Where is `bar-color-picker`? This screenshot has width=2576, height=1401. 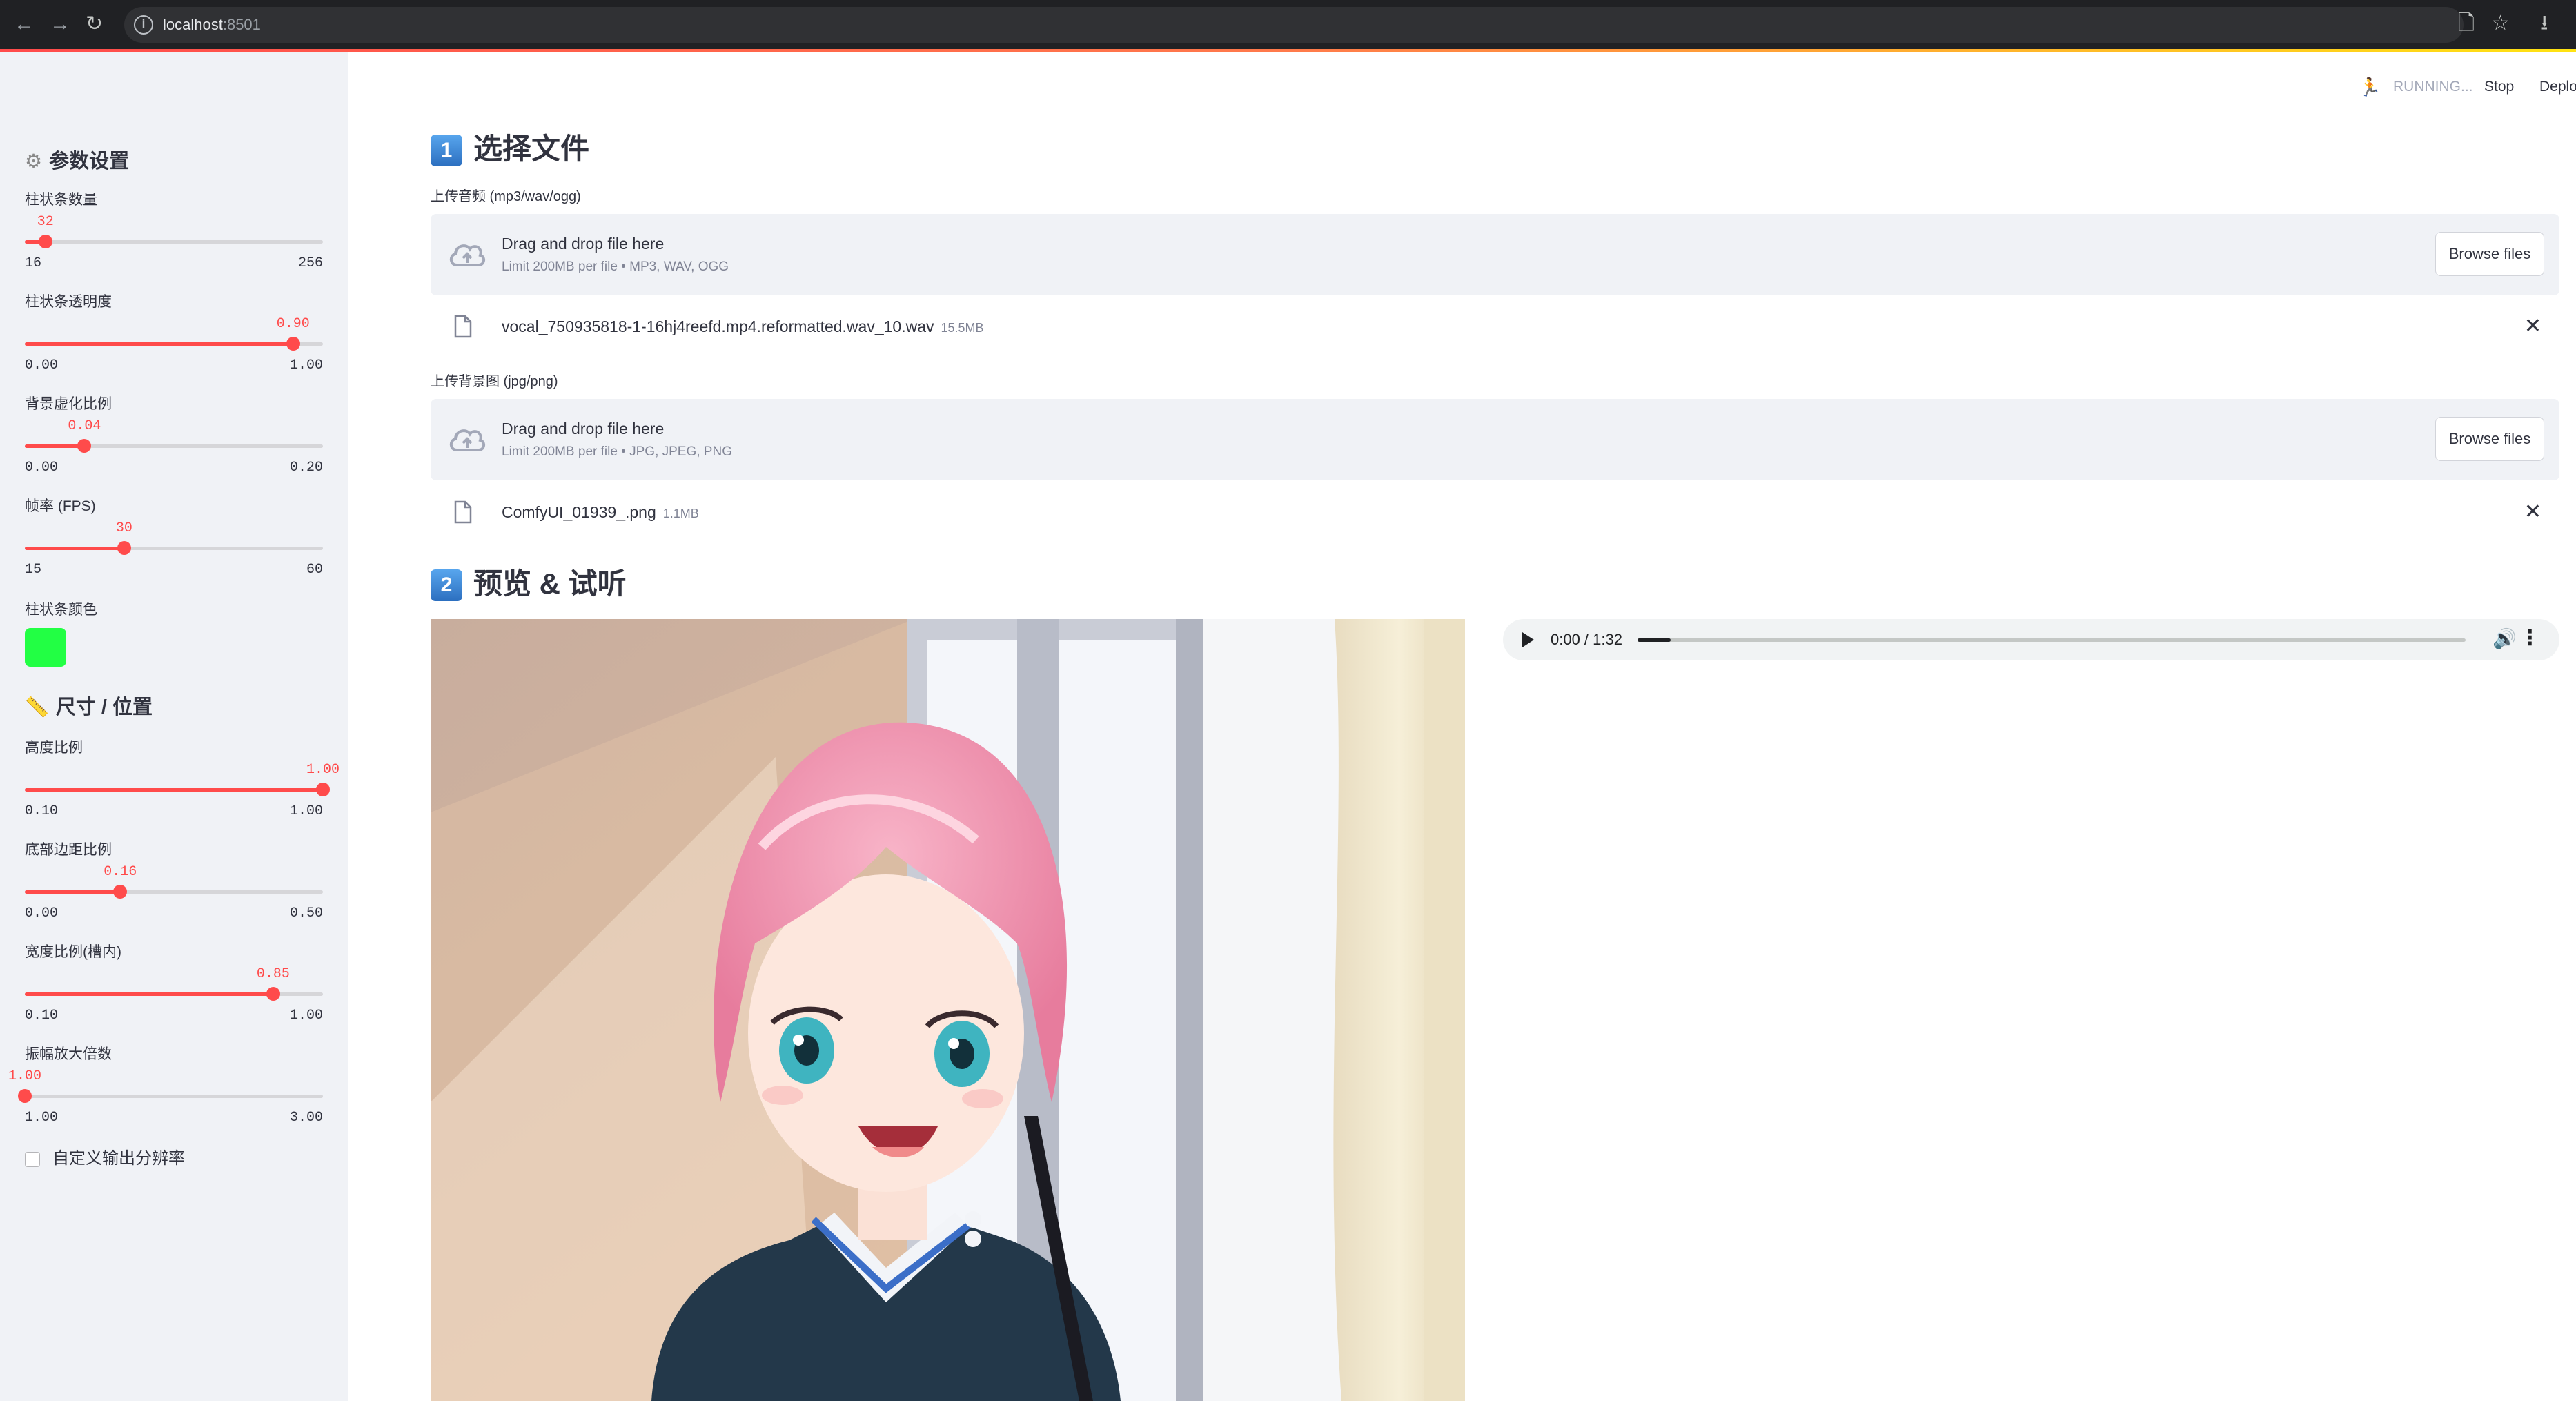
bar-color-picker is located at coordinates (45, 647).